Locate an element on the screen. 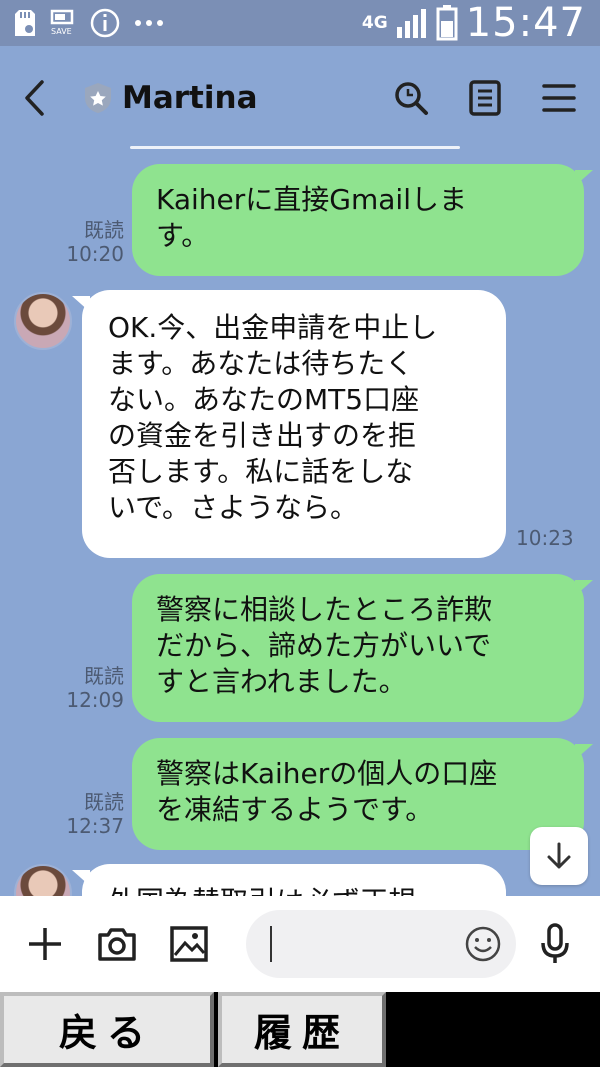 This screenshot has height=1067, width=600. search-icon is located at coordinates (411, 98).